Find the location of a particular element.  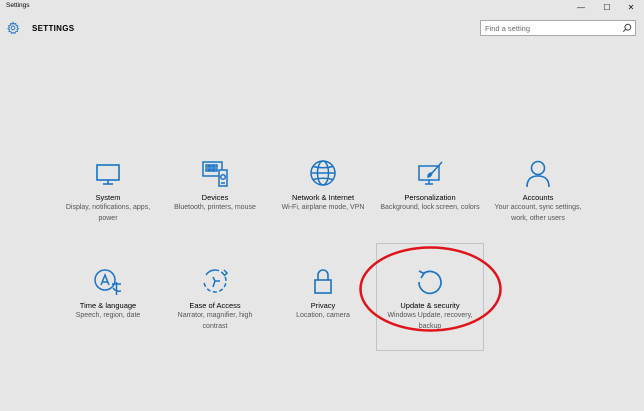

tile-privacy: Privacy Location, camera is located at coordinates (323, 320).